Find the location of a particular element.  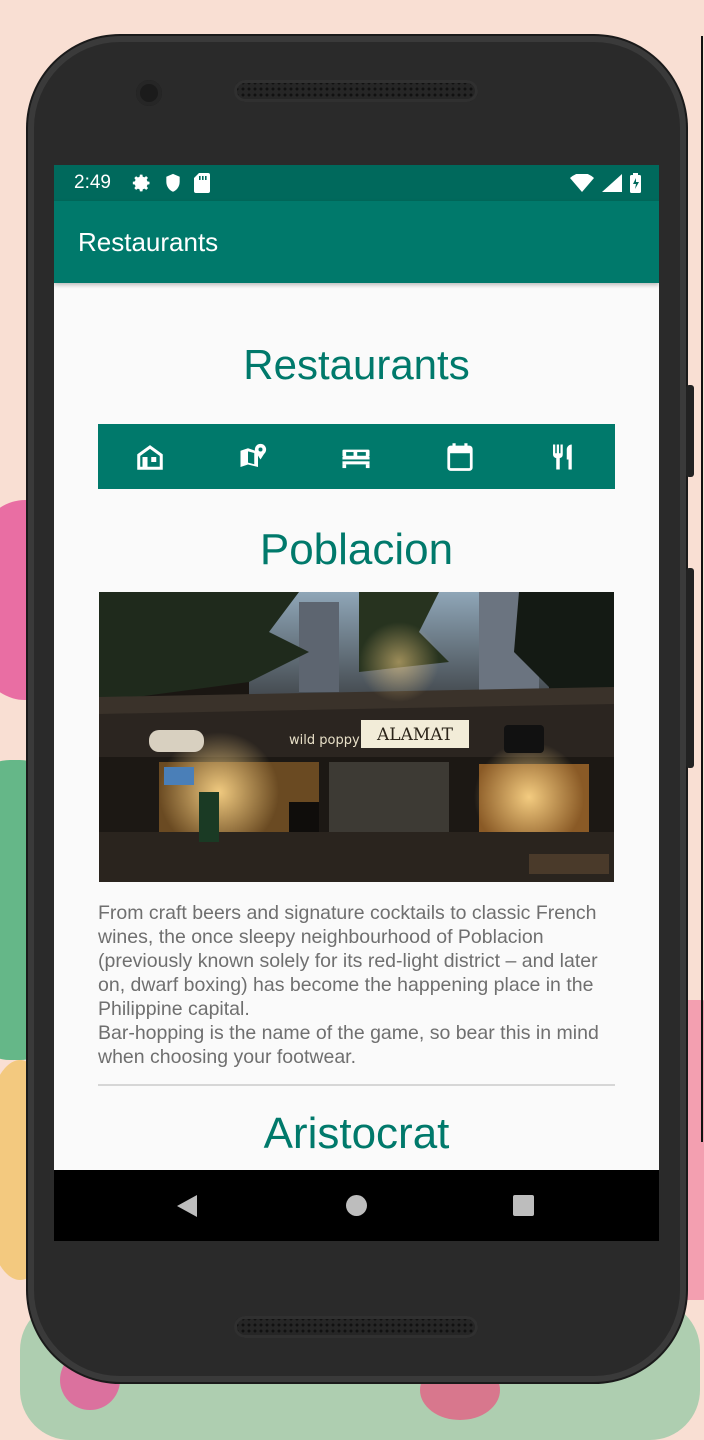

poblacion-photo: ALAMAT wild poppy is located at coordinates (356, 737).